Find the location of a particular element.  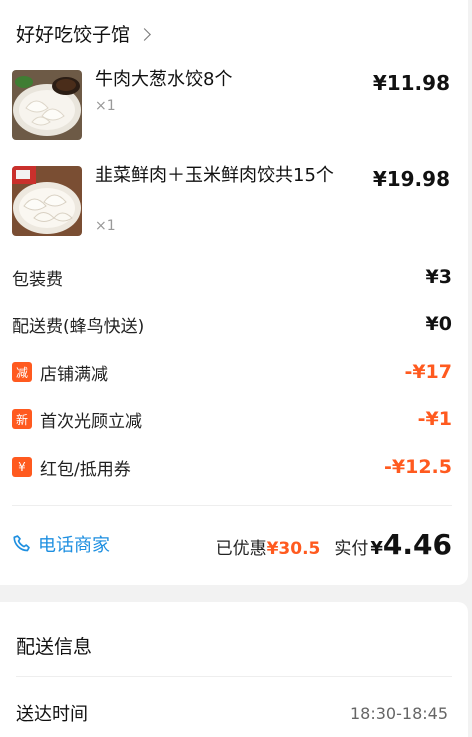

totals: 已优惠 ¥30.5 实付 ¥ 4.46 is located at coordinates (334, 544).